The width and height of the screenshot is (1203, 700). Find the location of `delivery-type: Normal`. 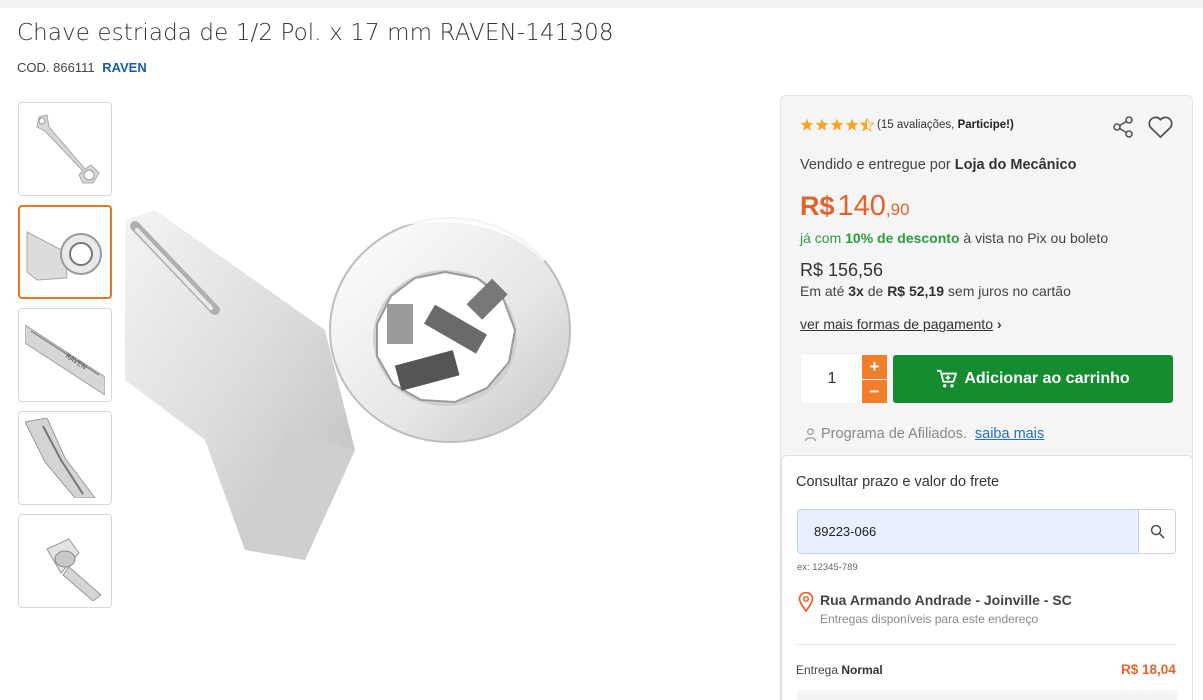

delivery-type: Normal is located at coordinates (862, 670).